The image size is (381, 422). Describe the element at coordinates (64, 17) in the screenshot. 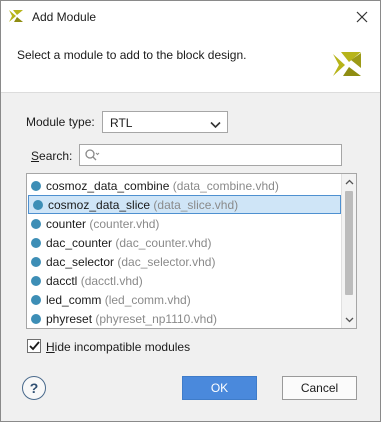

I see `window-title: Add Module` at that location.